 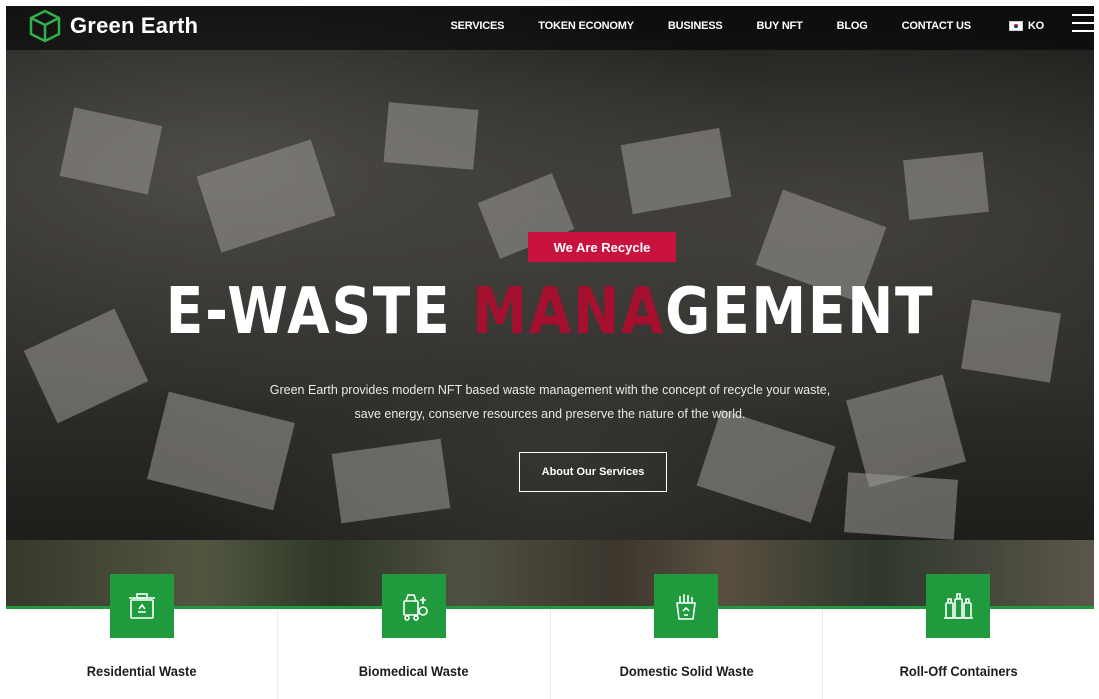 What do you see at coordinates (958, 671) in the screenshot?
I see `service-title: Roll-Off Containers` at bounding box center [958, 671].